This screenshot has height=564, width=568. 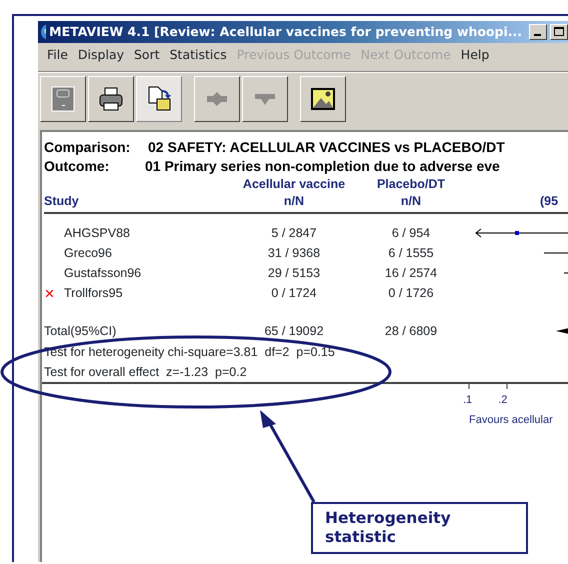 What do you see at coordinates (411, 253) in the screenshot?
I see `table-cell-text: 6 / 1555` at bounding box center [411, 253].